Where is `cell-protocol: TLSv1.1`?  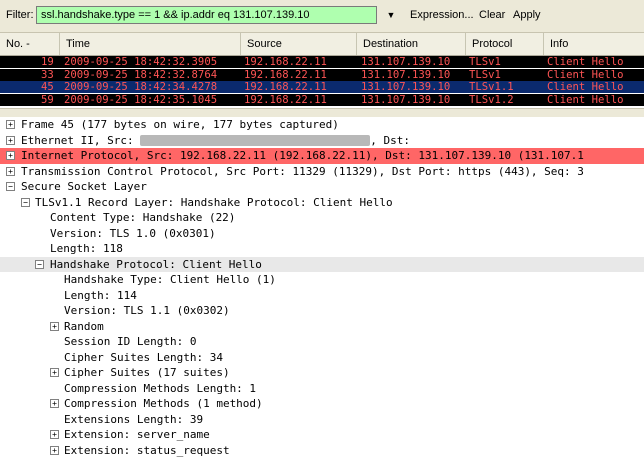
cell-protocol: TLSv1.1 is located at coordinates (491, 87).